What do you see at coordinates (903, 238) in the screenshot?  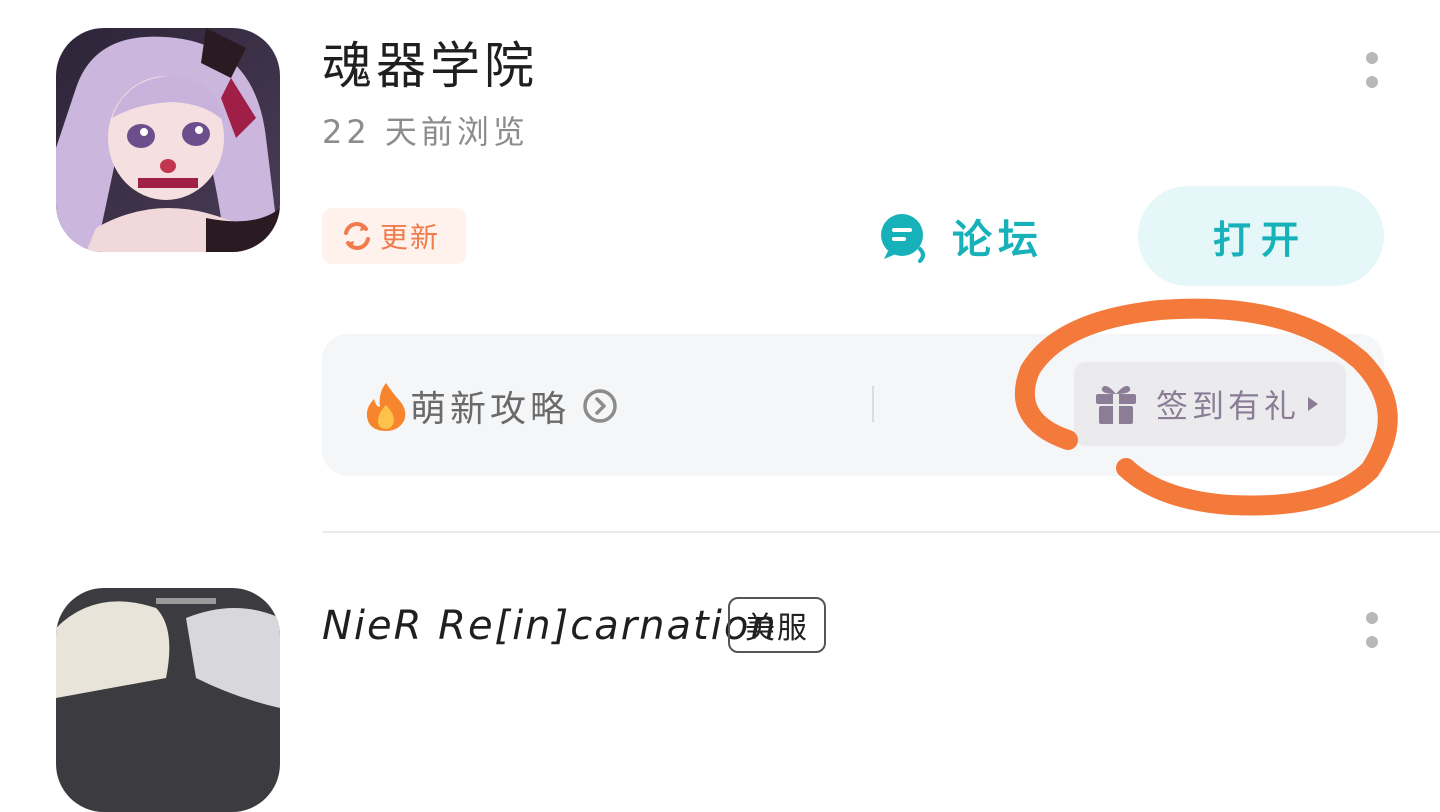 I see `chat-bubble-icon` at bounding box center [903, 238].